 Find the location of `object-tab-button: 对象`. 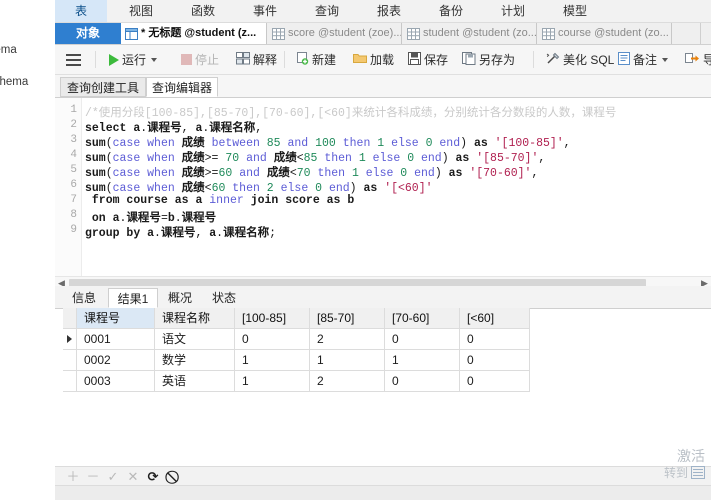

object-tab-button: 对象 is located at coordinates (88, 33).